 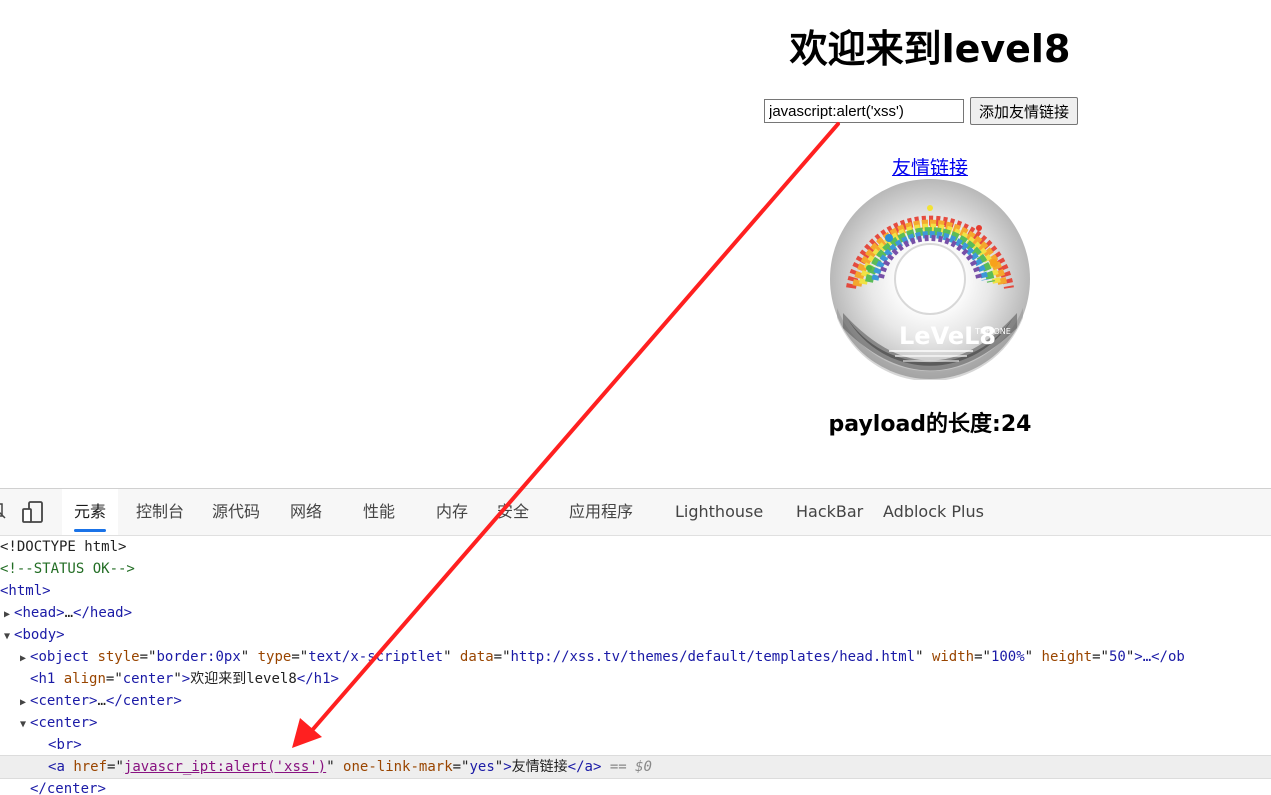 I want to click on selected-node-marker: == $0, so click(x=630, y=767).